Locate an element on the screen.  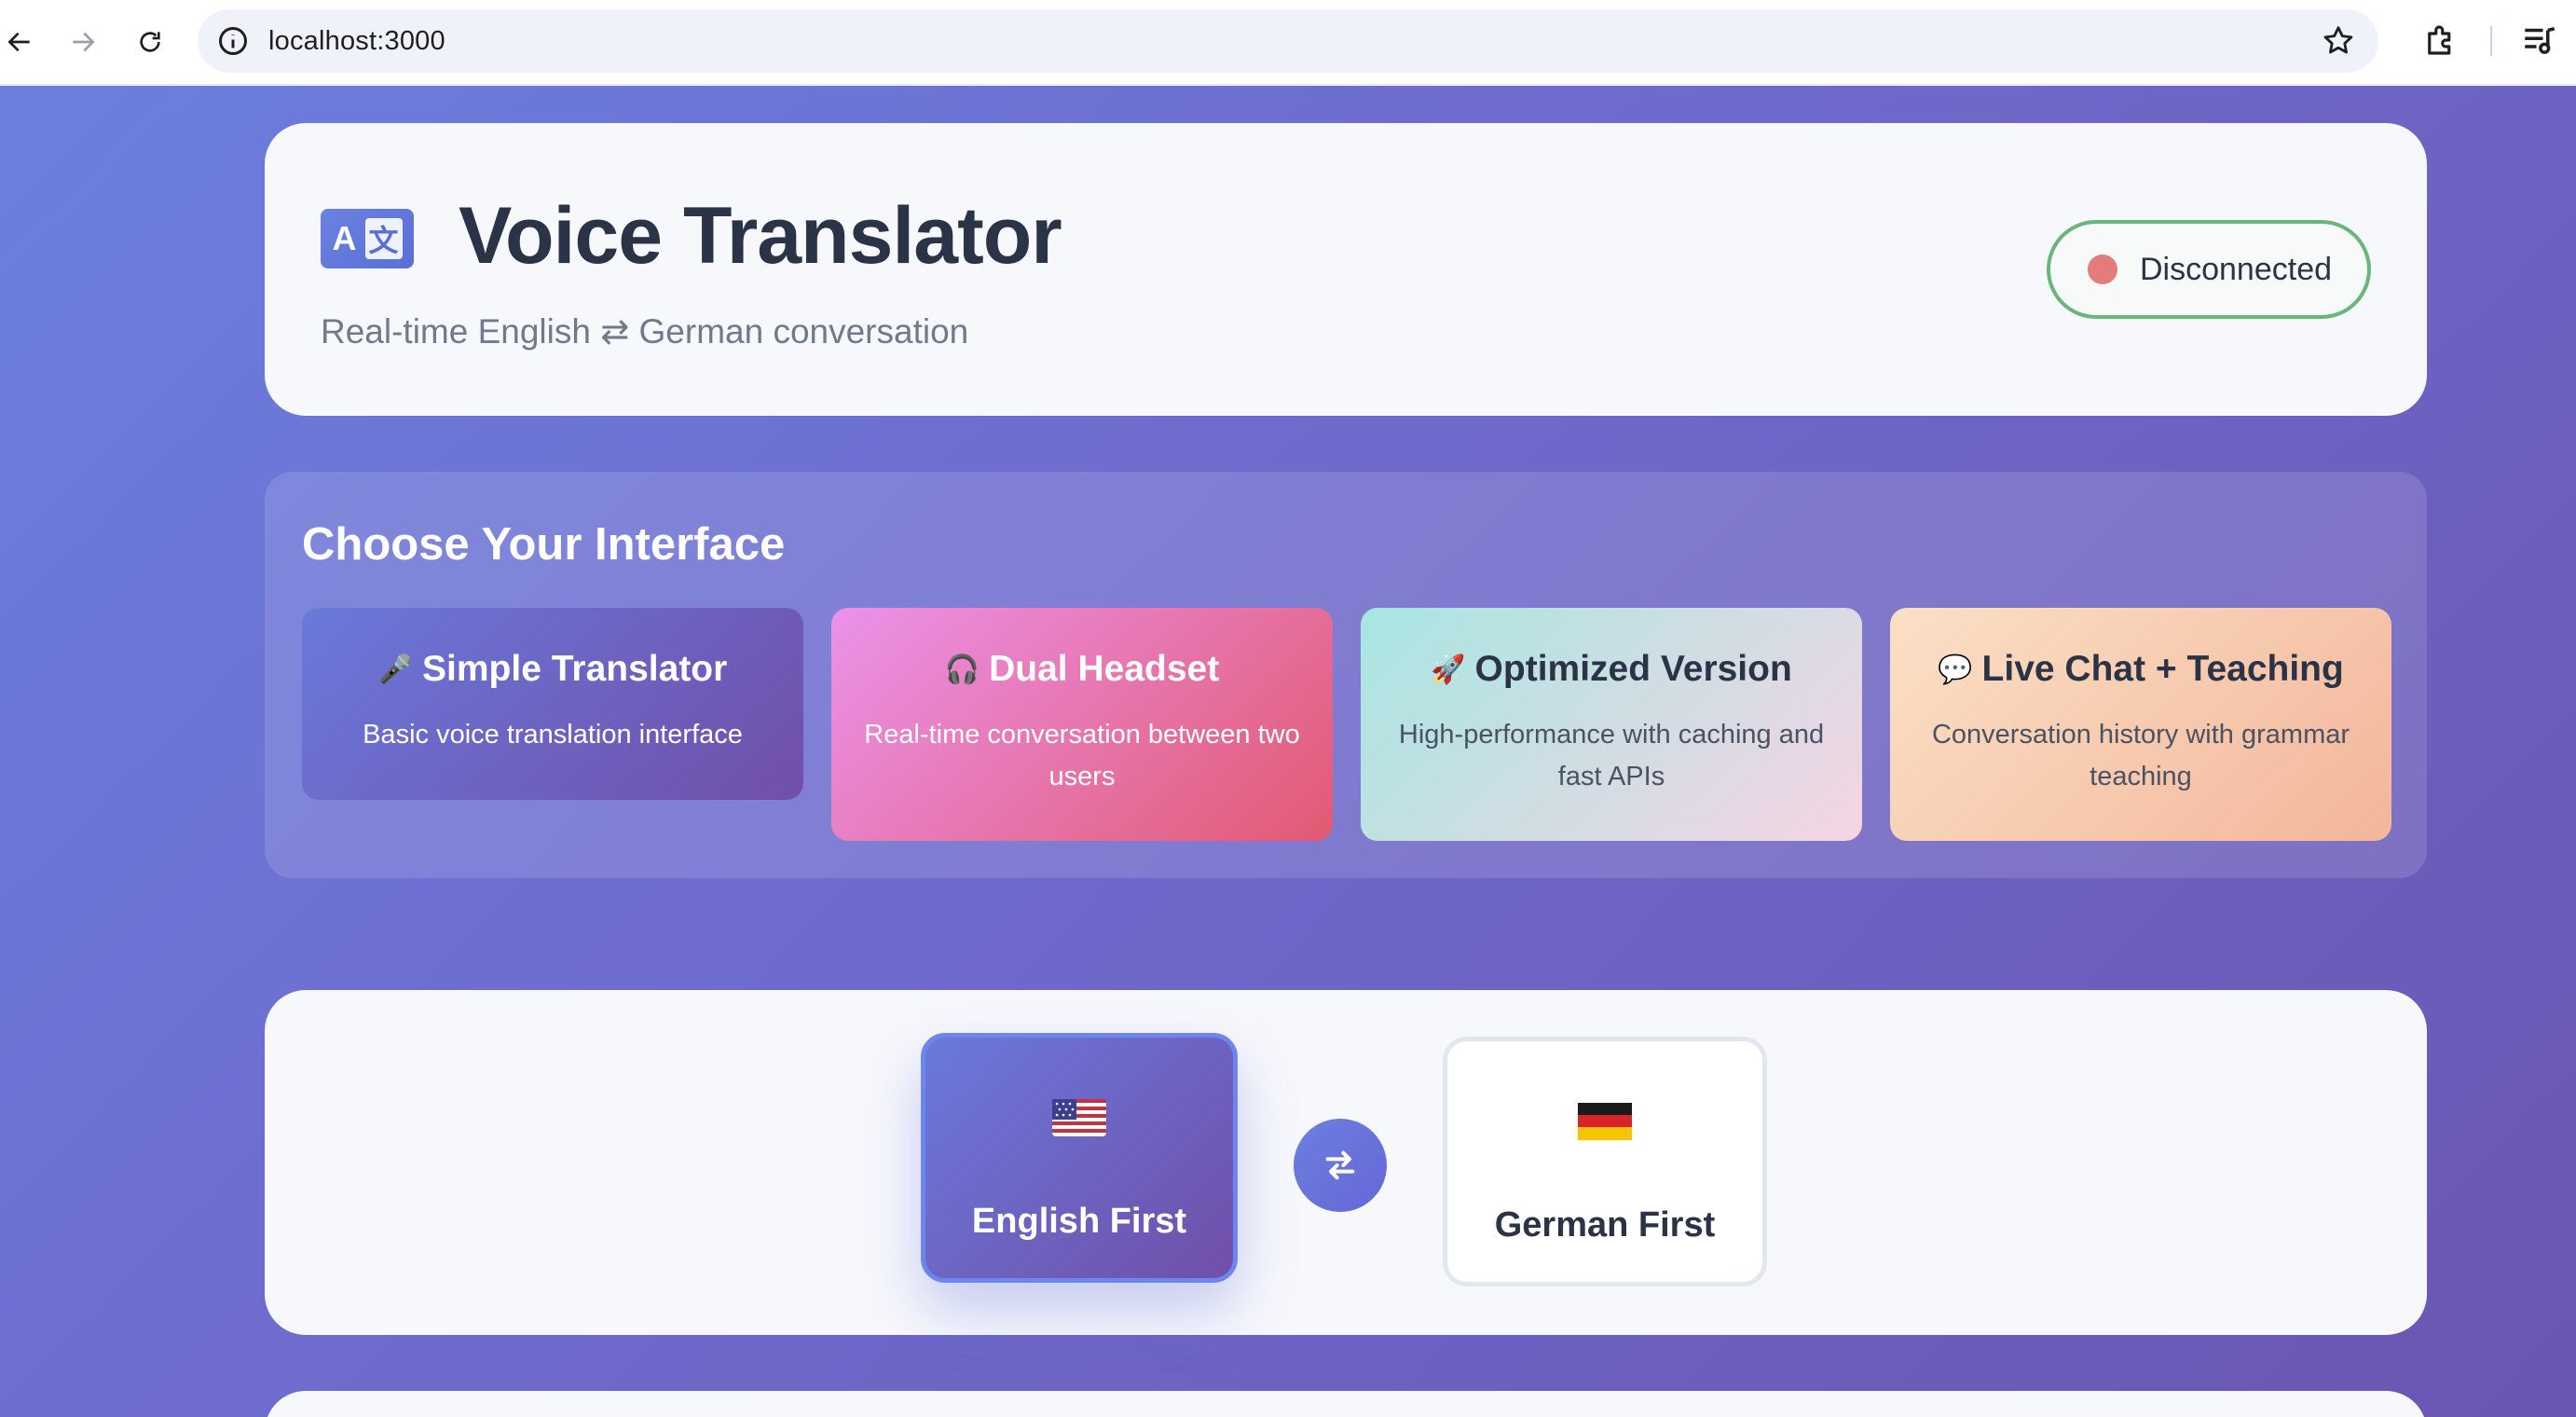
connection-status-badge: Disconnected is located at coordinates (2209, 269).